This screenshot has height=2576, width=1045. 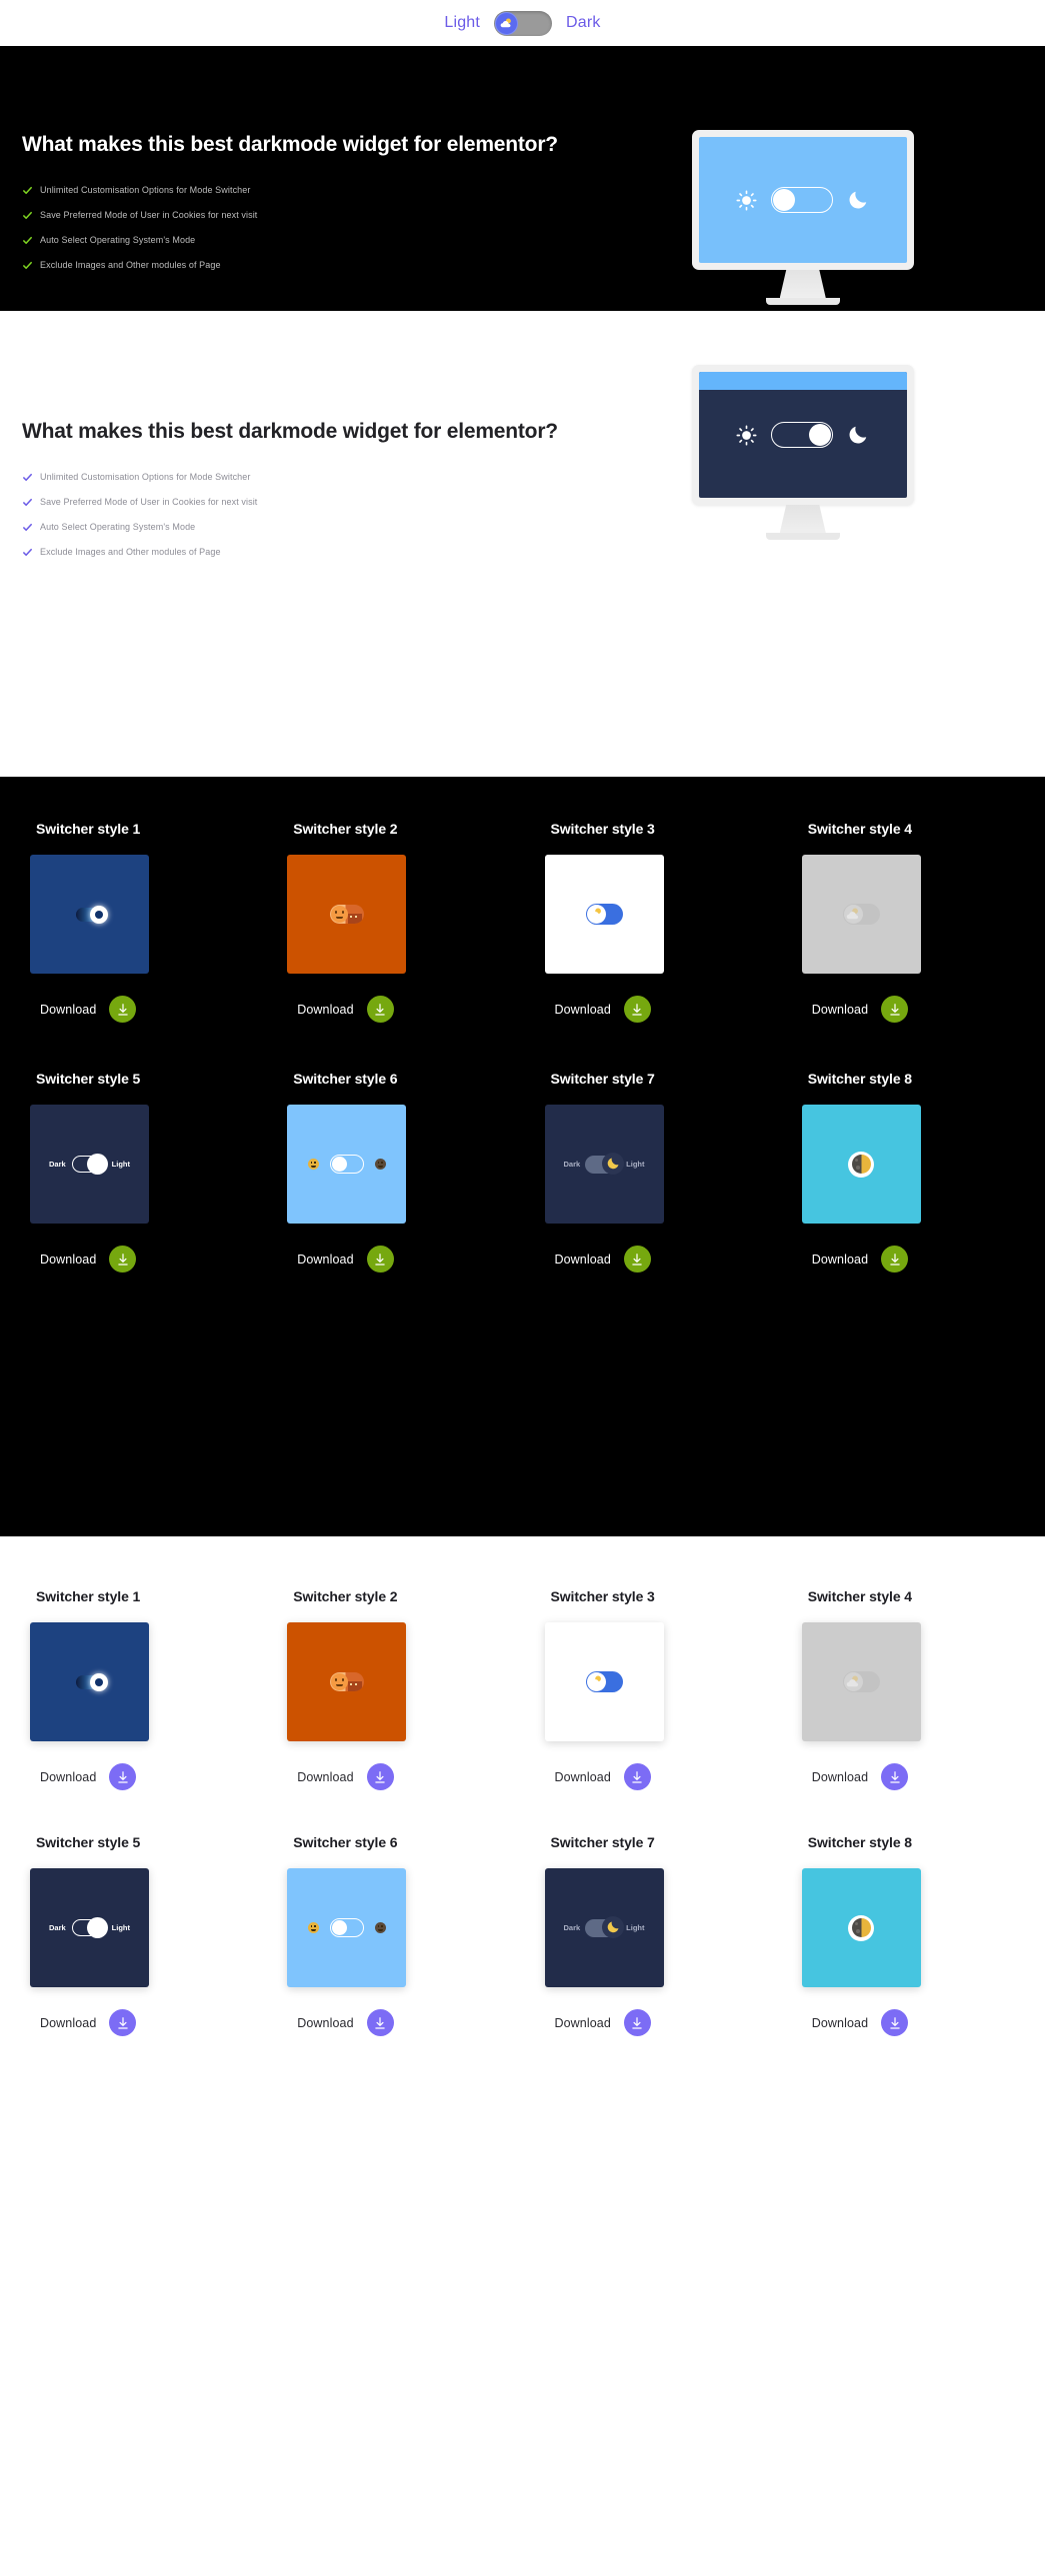 I want to click on mode-switcher-toggle, so click(x=523, y=23).